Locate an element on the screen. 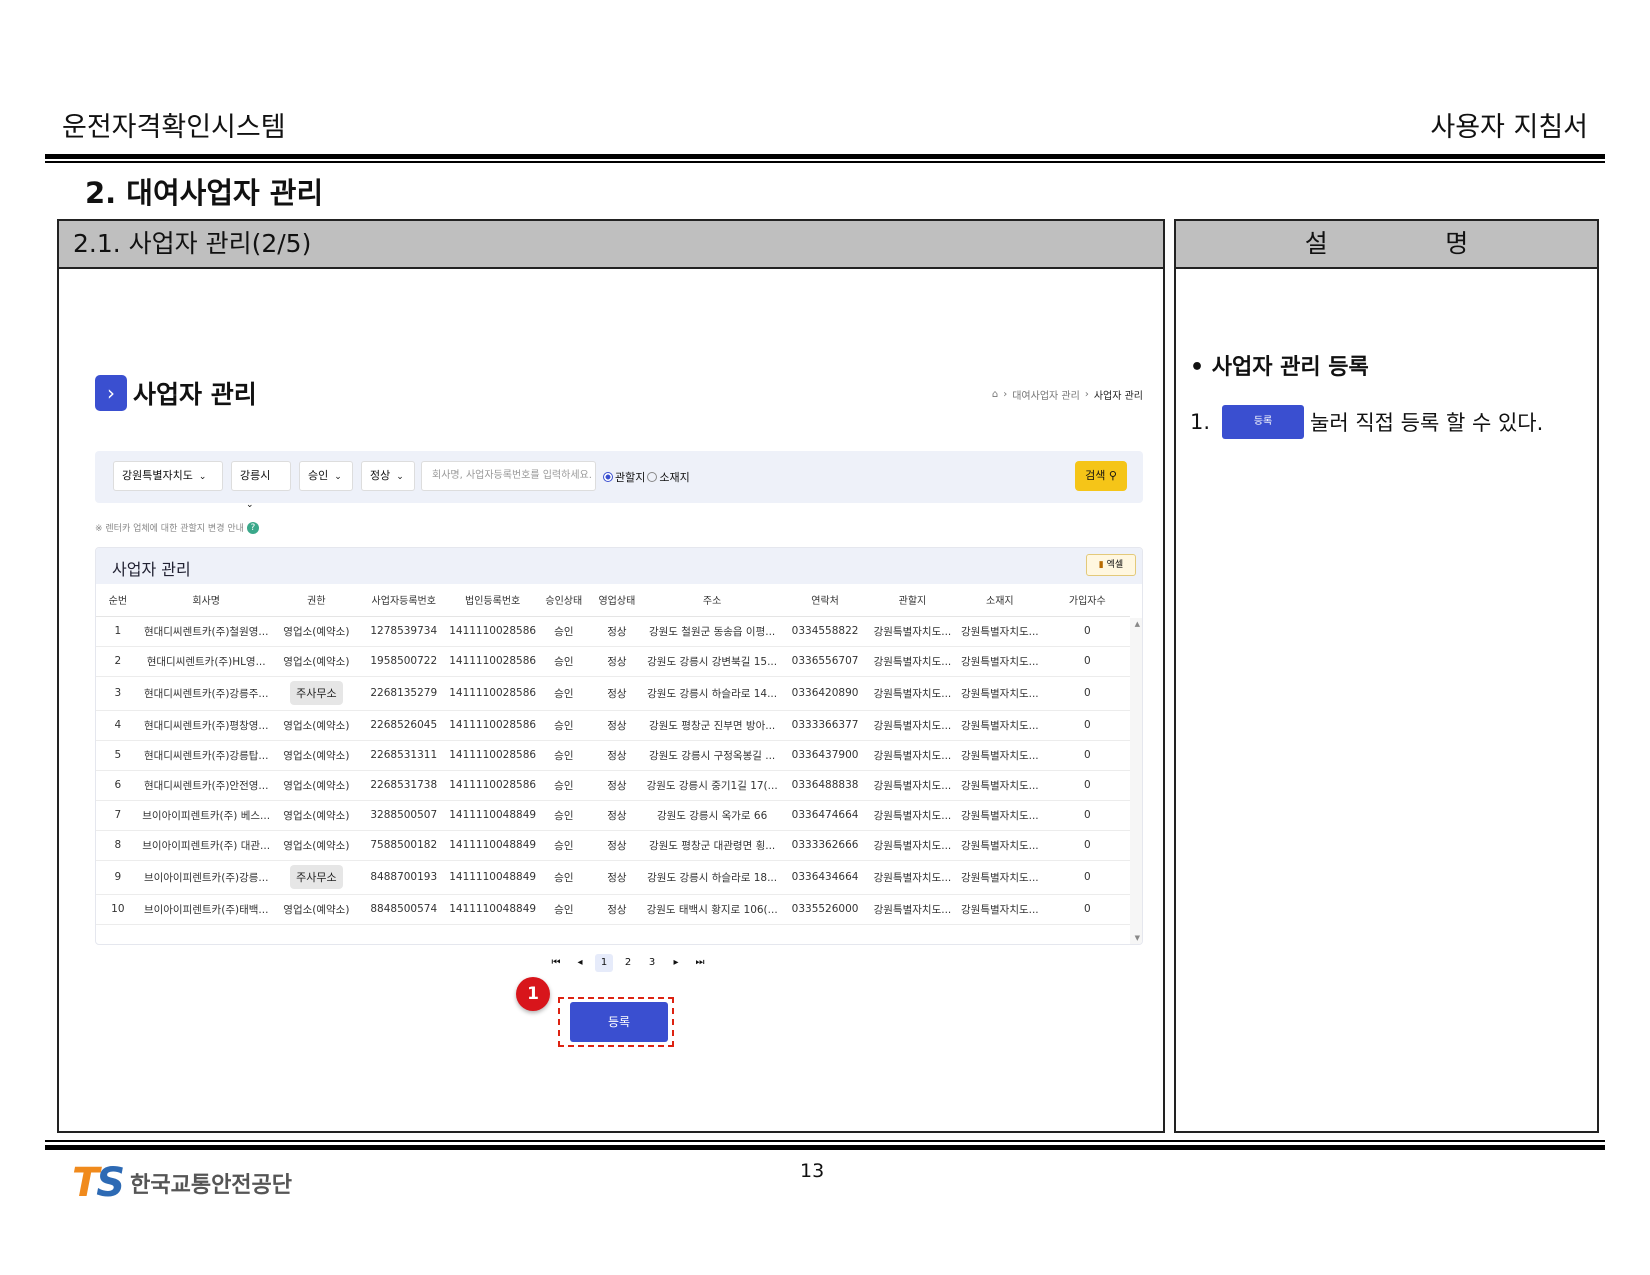 The image size is (1650, 1275). column-header: 연락처 is located at coordinates (825, 600).